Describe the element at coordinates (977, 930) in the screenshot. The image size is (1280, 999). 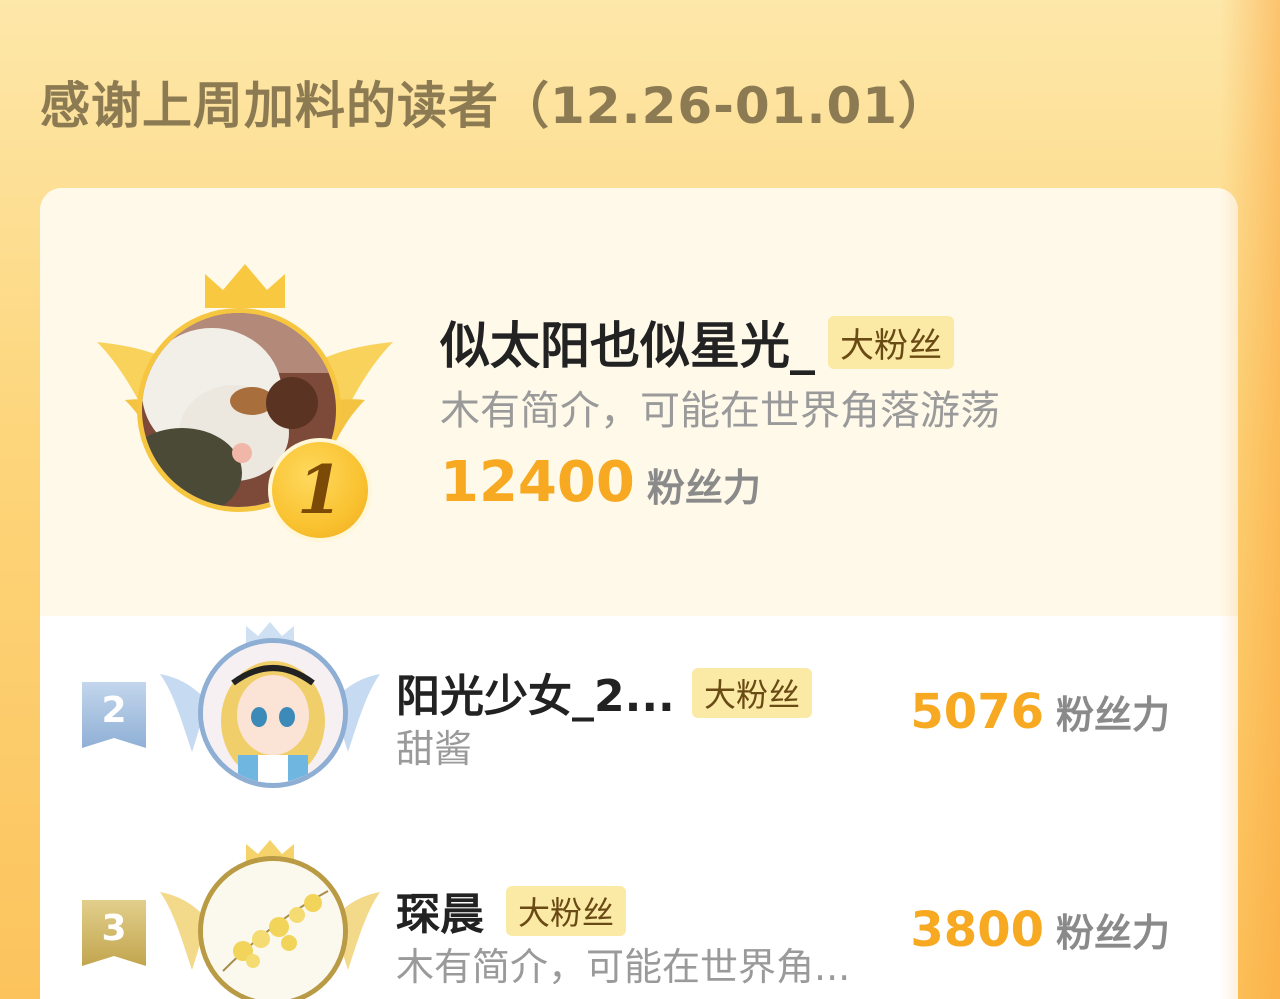
I see `score-value: 3800` at that location.